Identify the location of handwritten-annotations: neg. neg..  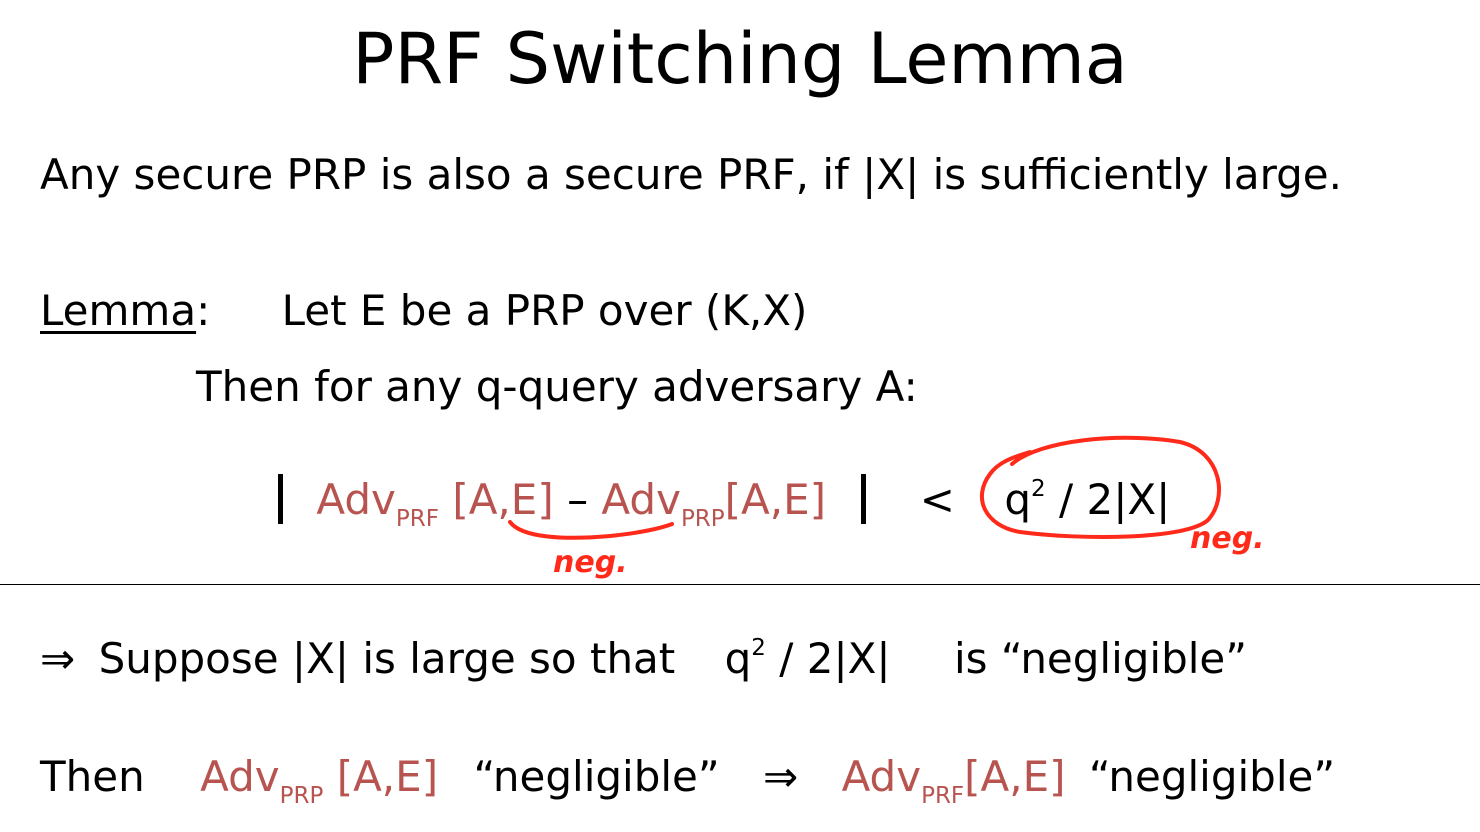
(886, 507).